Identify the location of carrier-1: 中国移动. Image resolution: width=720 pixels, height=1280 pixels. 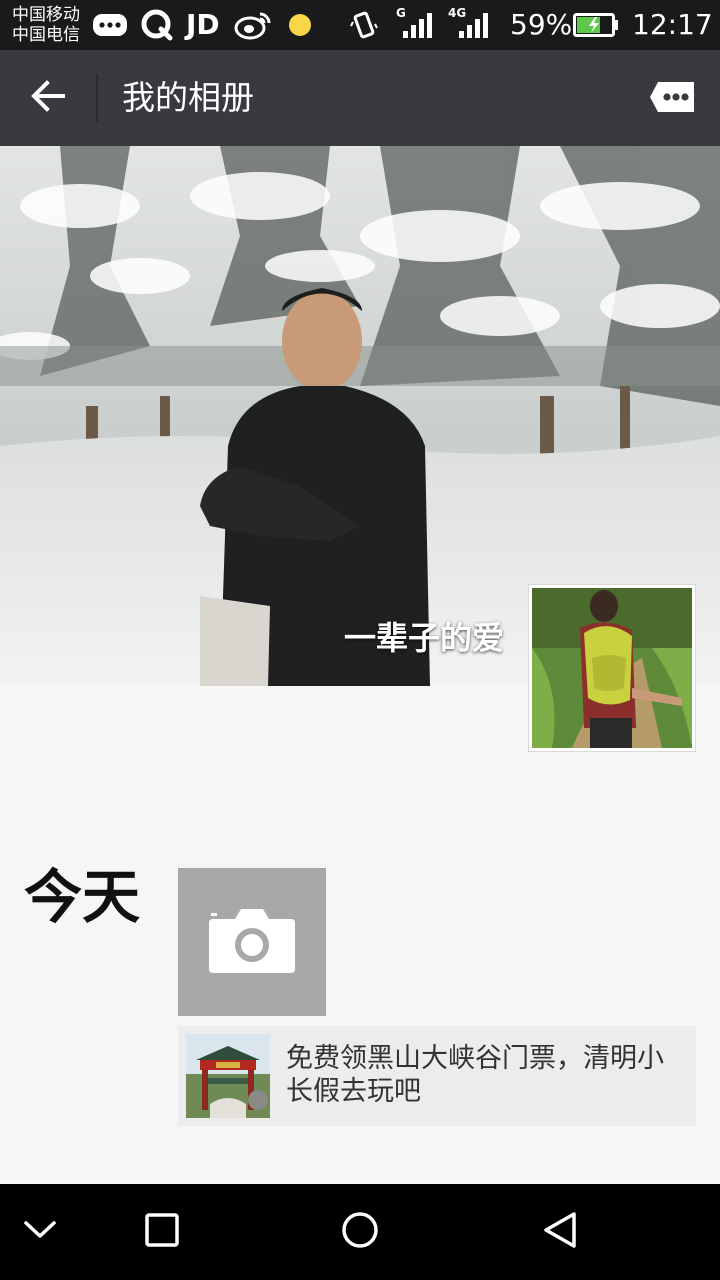
(46, 15).